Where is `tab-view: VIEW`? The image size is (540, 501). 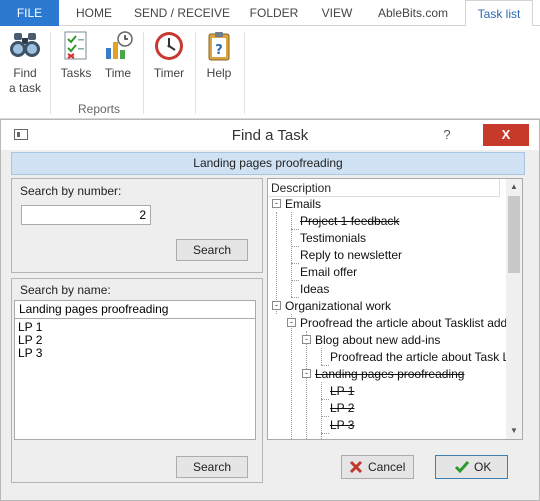
tab-view: VIEW is located at coordinates (337, 13).